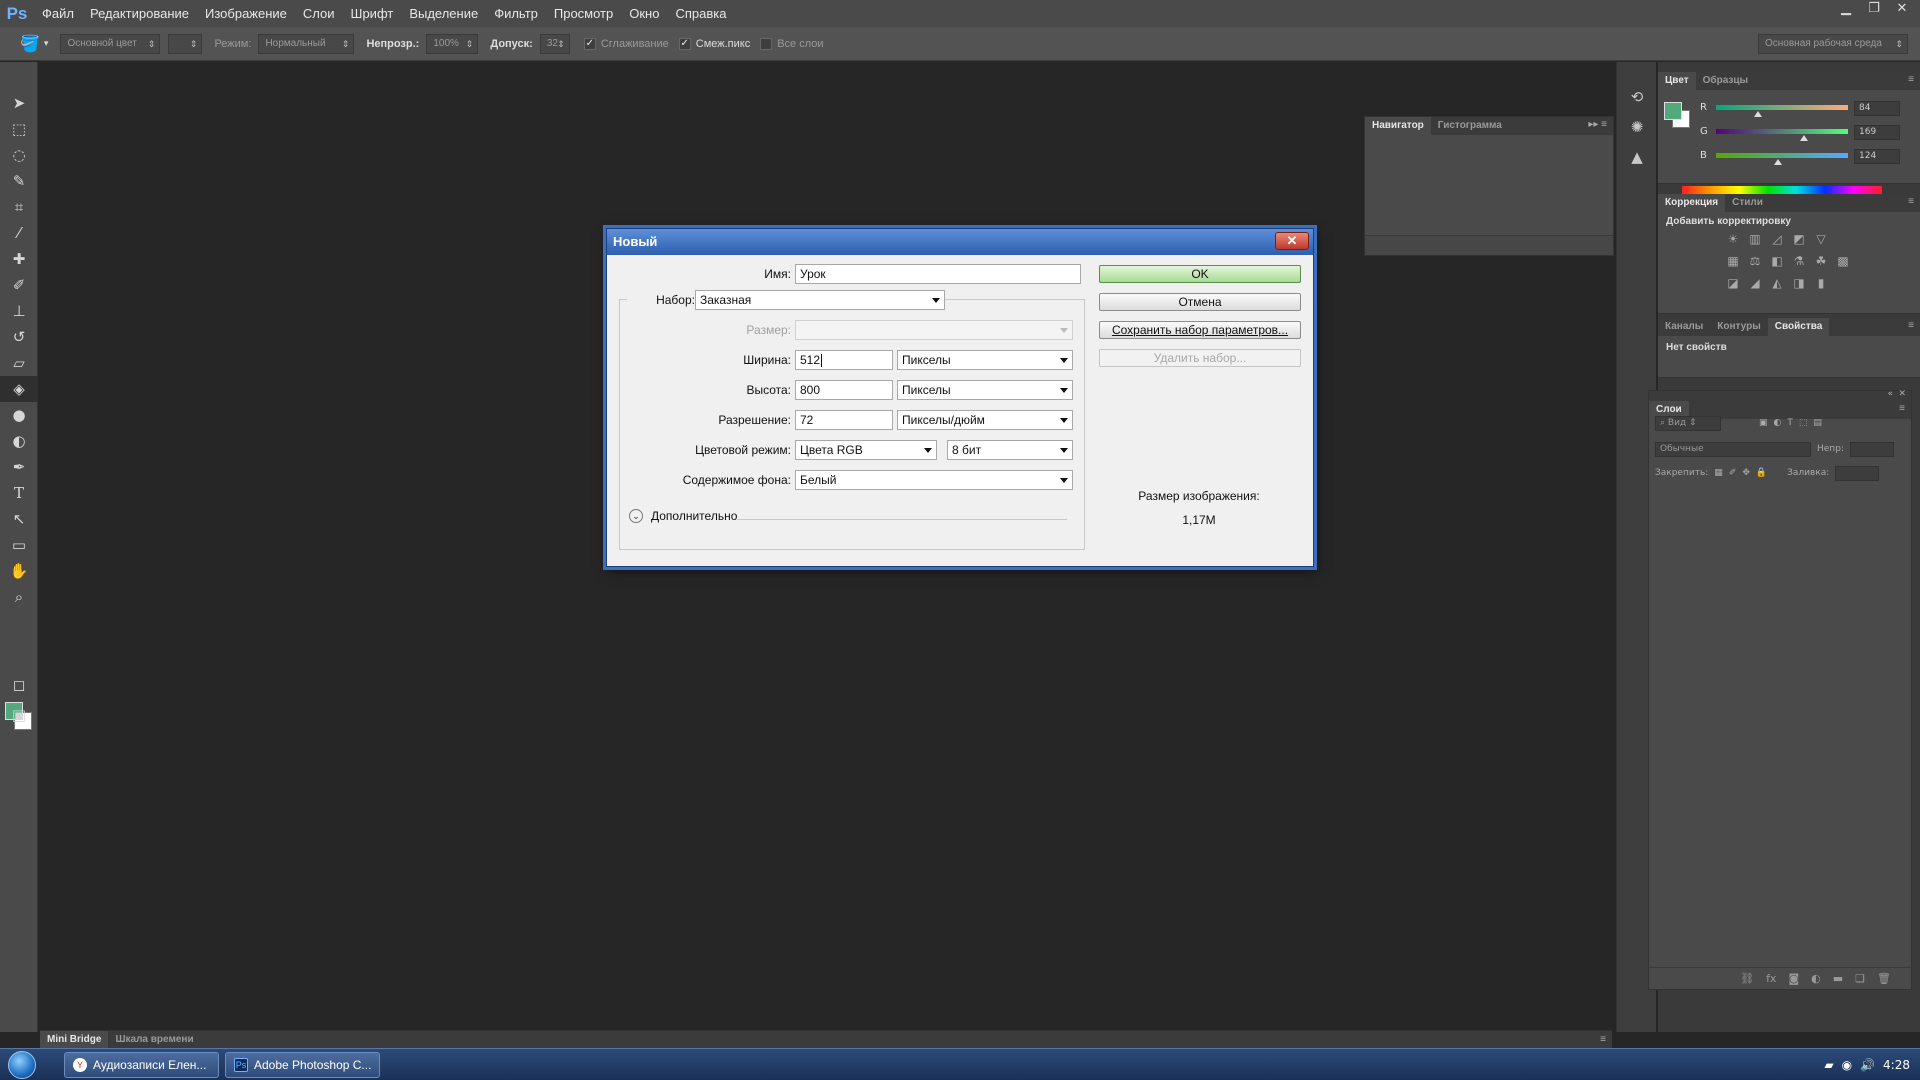 This screenshot has height=1080, width=1920. What do you see at coordinates (1777, 239) in the screenshot?
I see `curves-icon: ◿` at bounding box center [1777, 239].